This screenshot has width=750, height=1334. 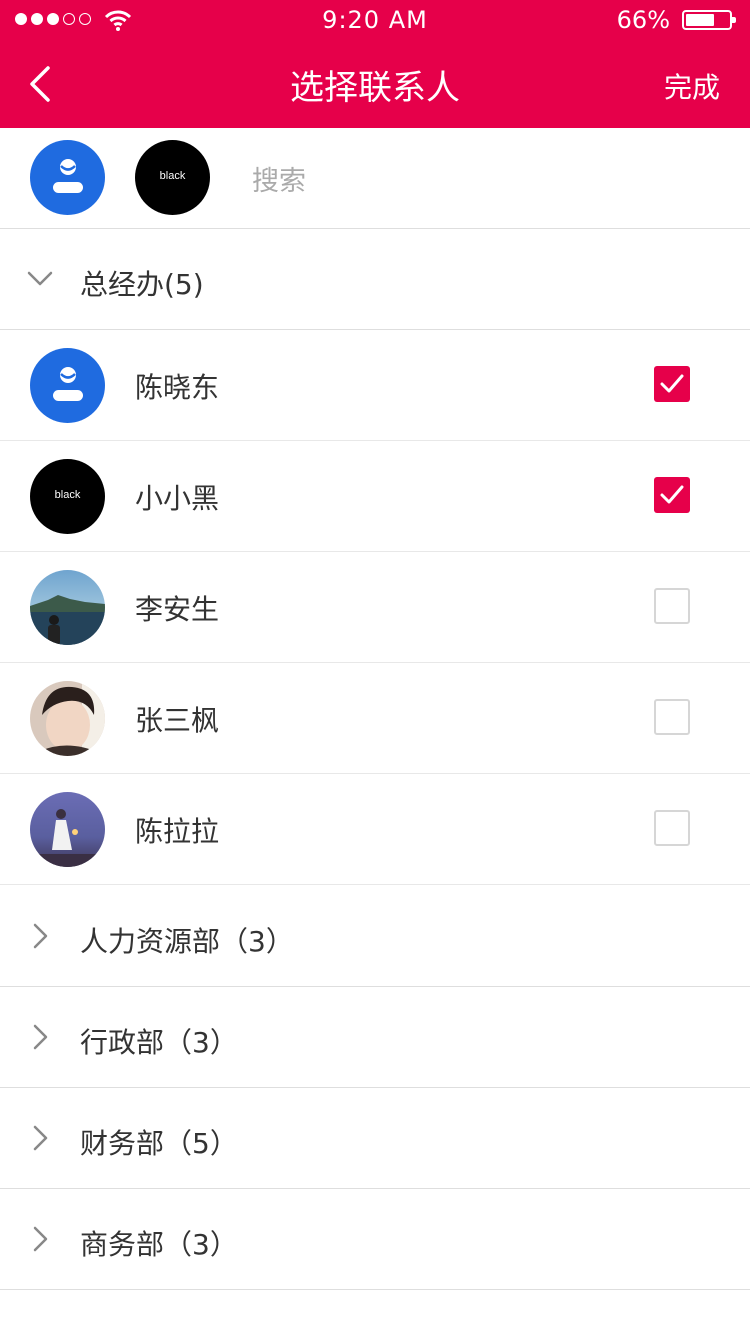 I want to click on group-header-hr: 人力资源部（3）, so click(x=375, y=936).